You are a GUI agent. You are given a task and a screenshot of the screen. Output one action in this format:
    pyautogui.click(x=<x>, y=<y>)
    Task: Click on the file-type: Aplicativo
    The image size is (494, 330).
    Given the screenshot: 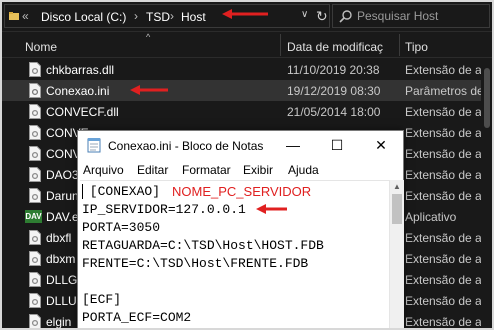 What is the action you would take?
    pyautogui.click(x=431, y=217)
    